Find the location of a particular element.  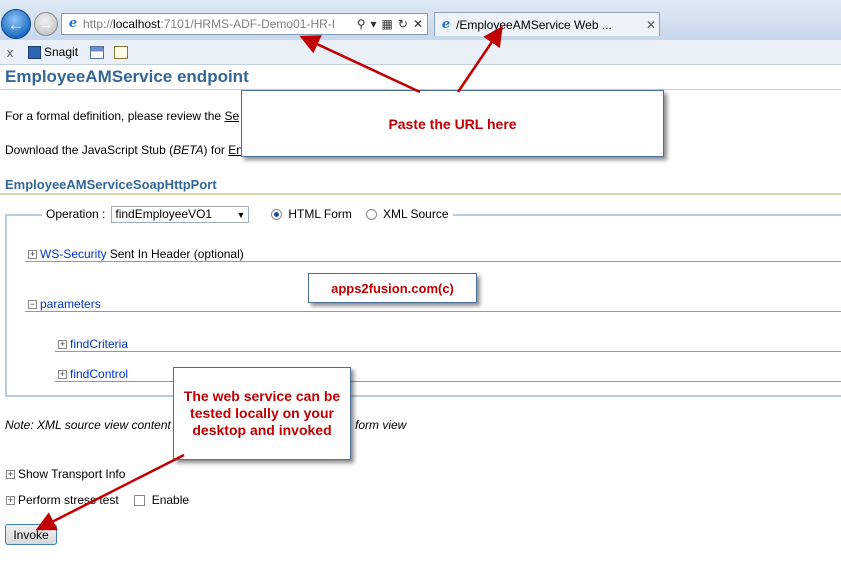

back-button: ← is located at coordinates (16, 24).